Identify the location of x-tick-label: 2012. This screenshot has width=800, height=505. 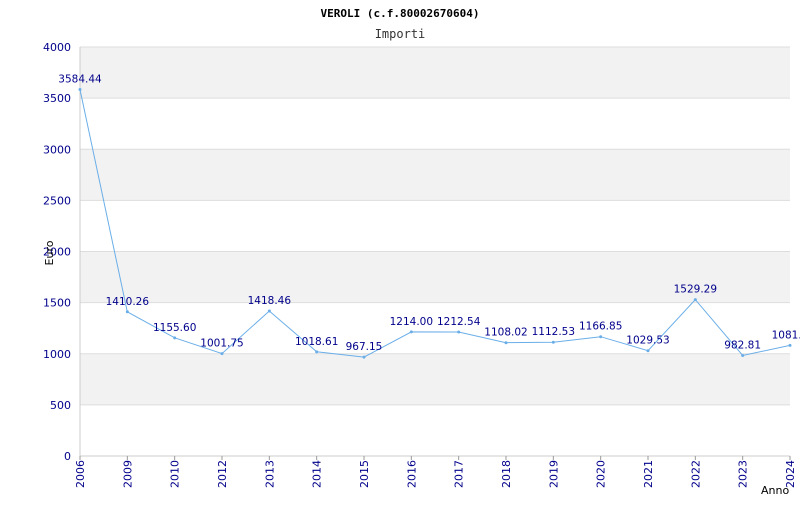
(222, 474).